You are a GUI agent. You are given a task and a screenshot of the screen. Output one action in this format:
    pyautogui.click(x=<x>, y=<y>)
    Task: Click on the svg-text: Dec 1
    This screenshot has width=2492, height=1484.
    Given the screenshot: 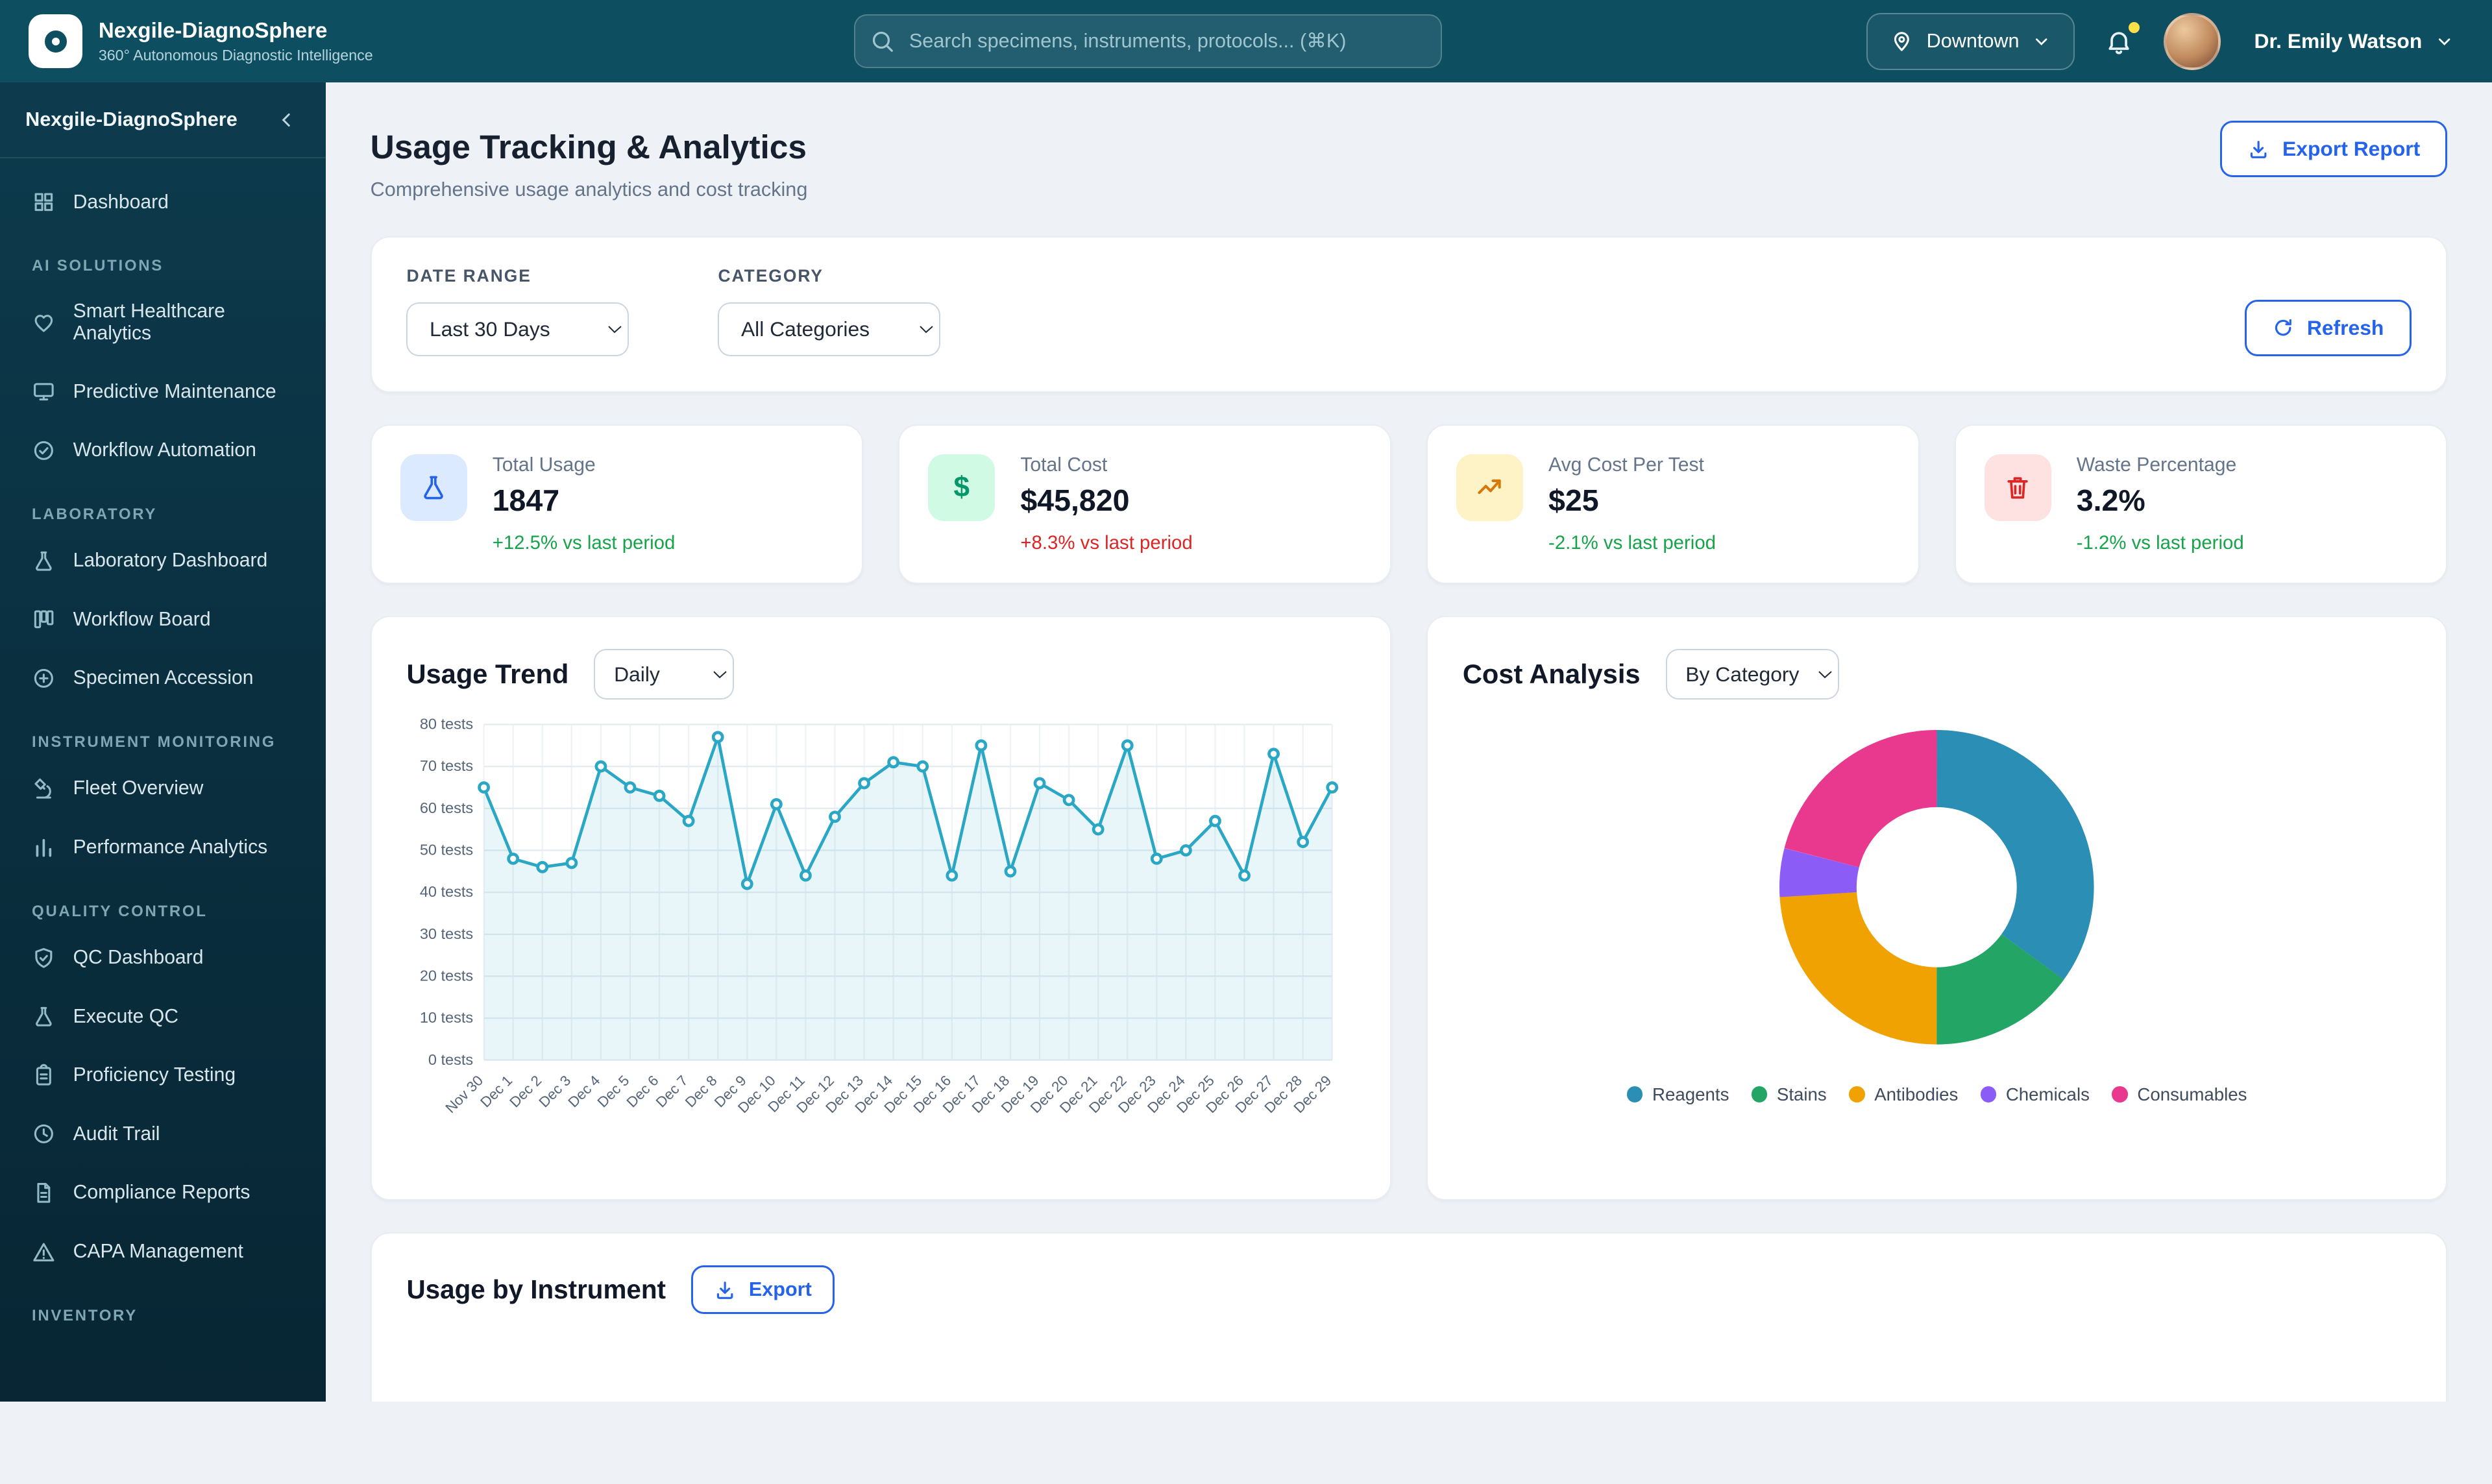 What is the action you would take?
    pyautogui.click(x=497, y=1091)
    